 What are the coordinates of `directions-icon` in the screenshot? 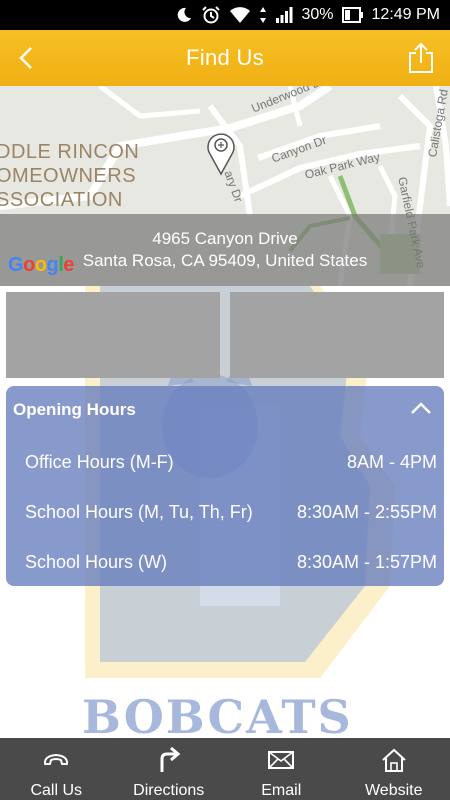 It's located at (169, 760).